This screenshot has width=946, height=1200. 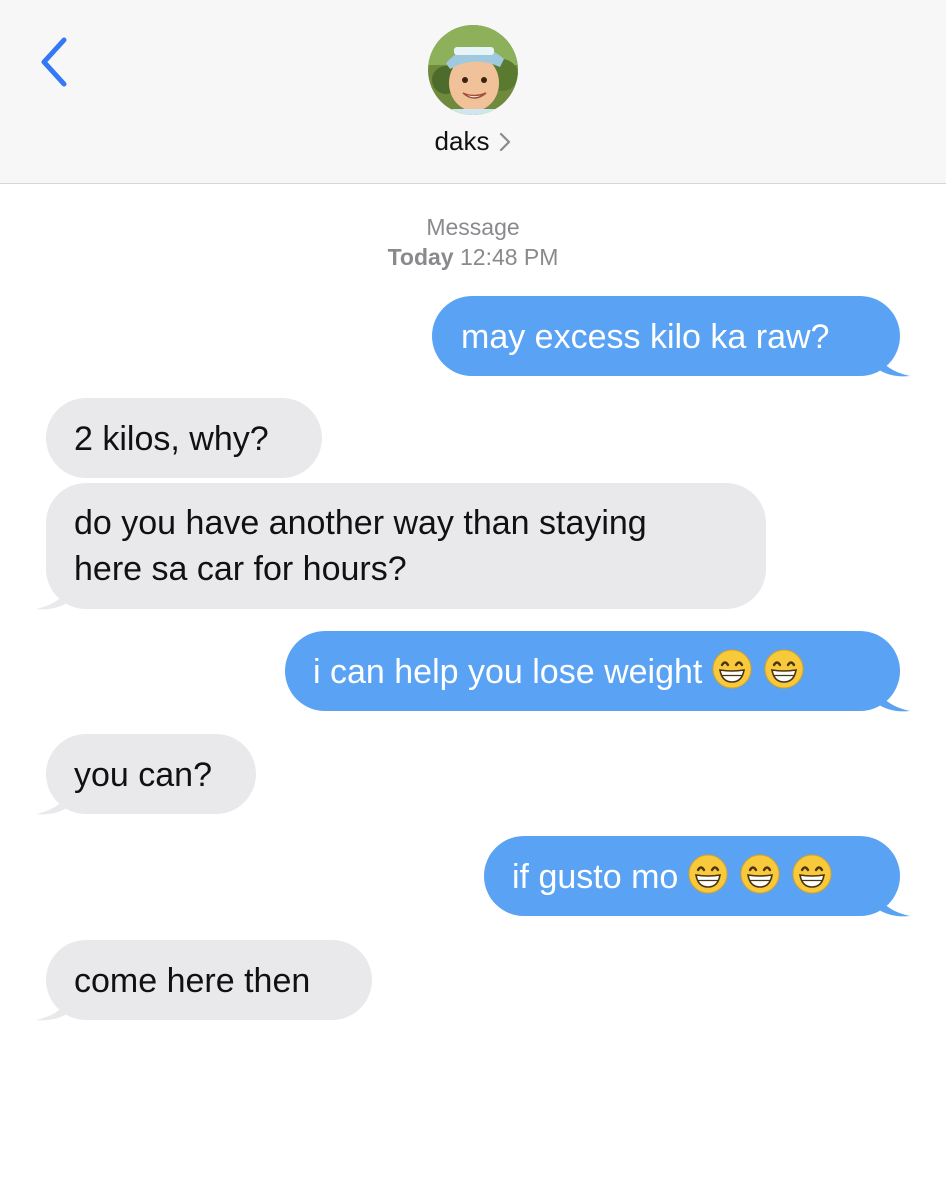 I want to click on message-text: 2 kilos, why?, so click(x=171, y=439).